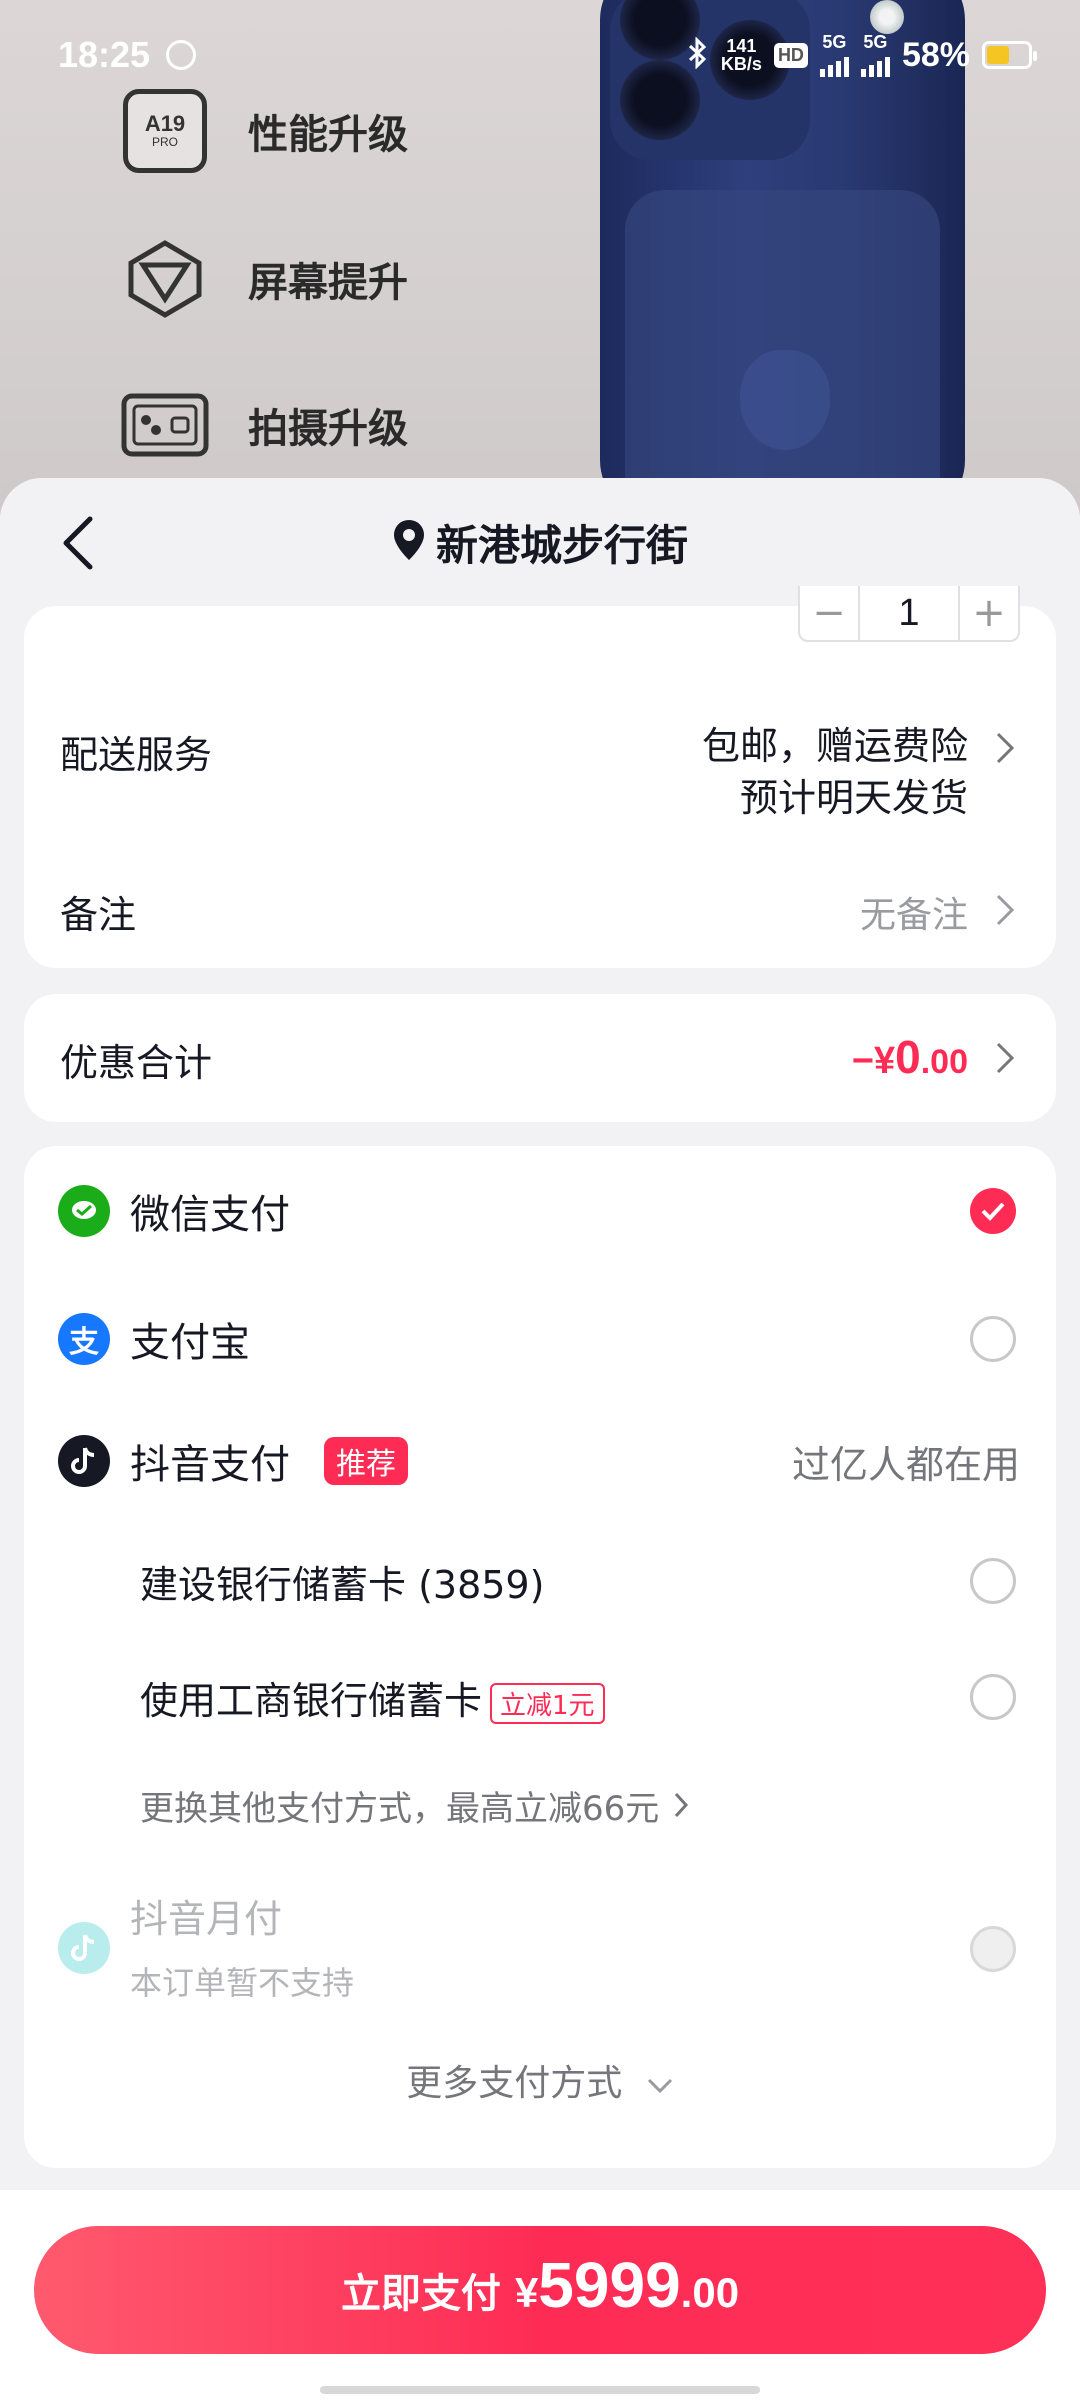 Image resolution: width=1080 pixels, height=2400 pixels. Describe the element at coordinates (328, 429) in the screenshot. I see `feature-label: 拍摄升级` at that location.